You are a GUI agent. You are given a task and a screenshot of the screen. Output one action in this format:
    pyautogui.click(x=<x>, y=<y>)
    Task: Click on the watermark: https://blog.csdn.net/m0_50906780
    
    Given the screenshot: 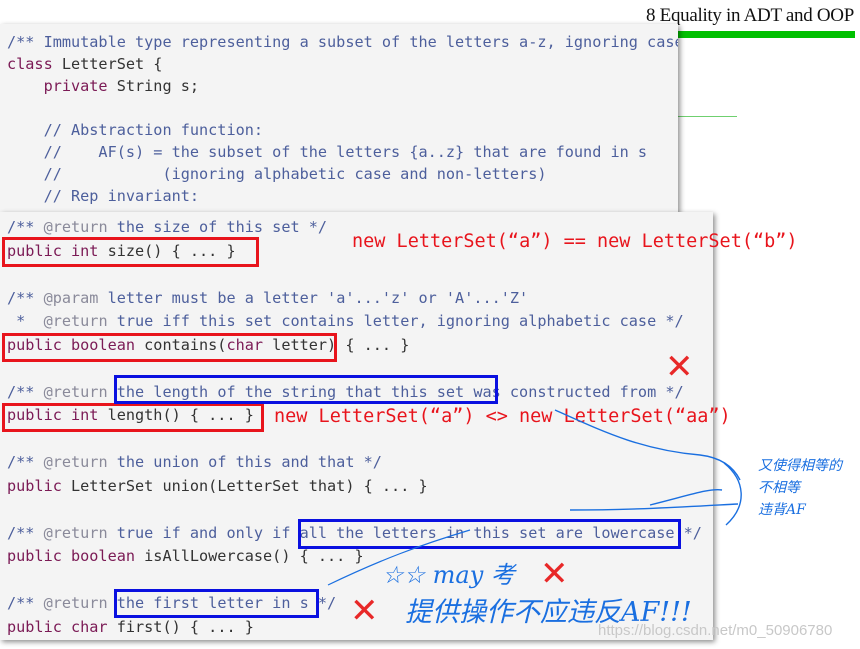 What is the action you would take?
    pyautogui.click(x=715, y=630)
    